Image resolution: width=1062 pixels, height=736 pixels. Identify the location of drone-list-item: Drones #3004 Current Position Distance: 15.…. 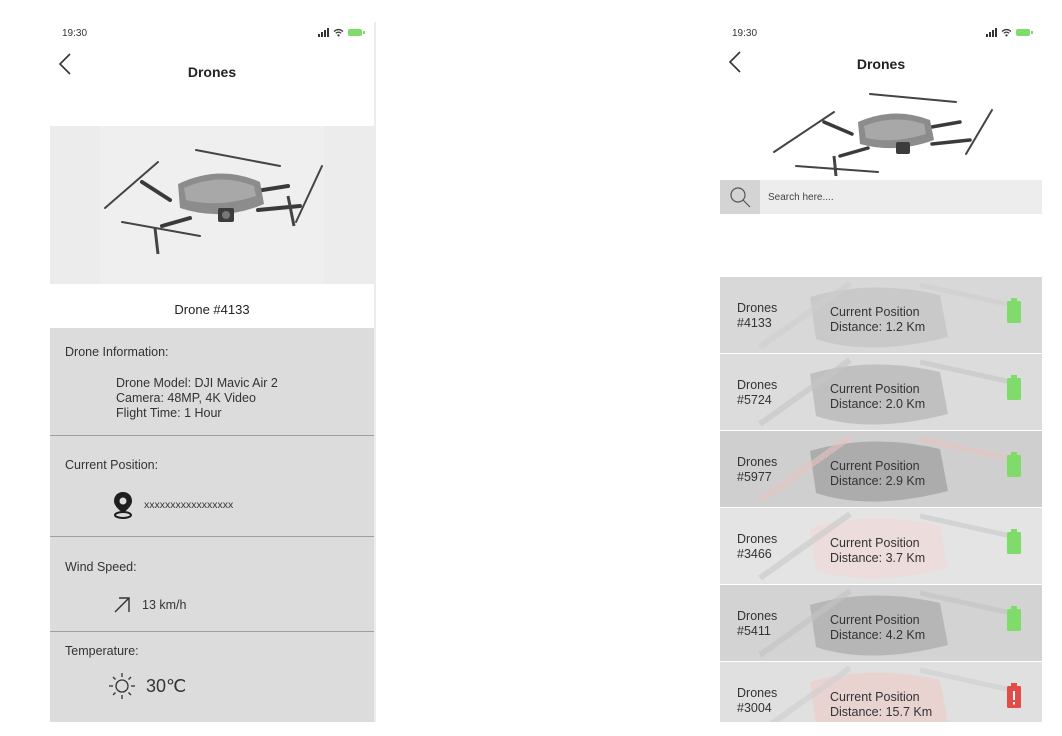
(881, 692).